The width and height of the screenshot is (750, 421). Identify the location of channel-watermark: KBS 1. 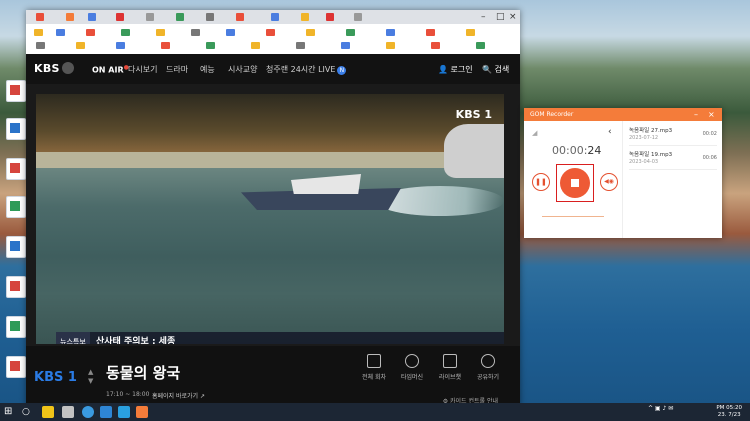
(473, 114).